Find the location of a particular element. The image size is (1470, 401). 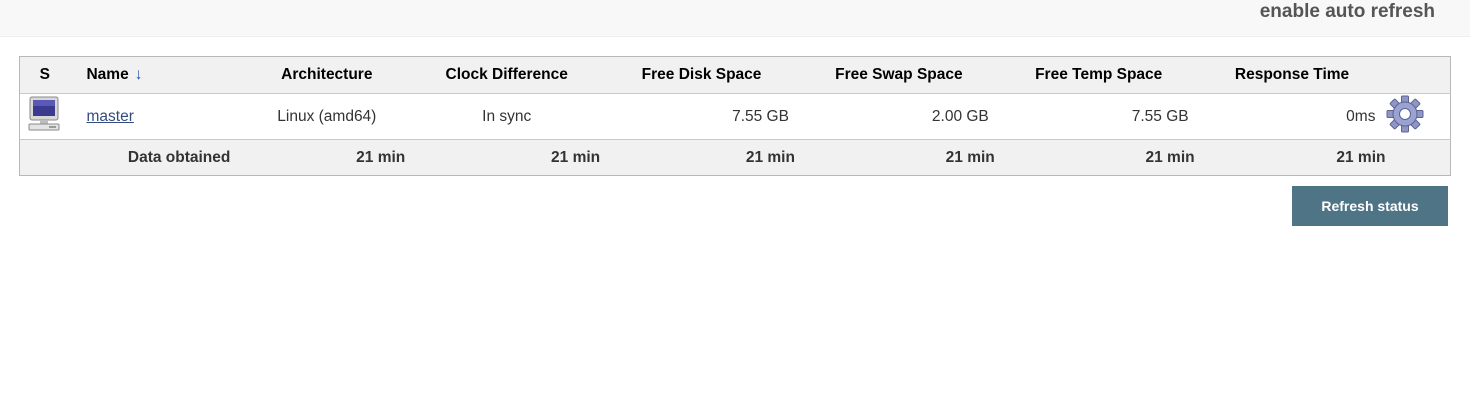

sort-descending-icon: ↓ is located at coordinates (138, 74).